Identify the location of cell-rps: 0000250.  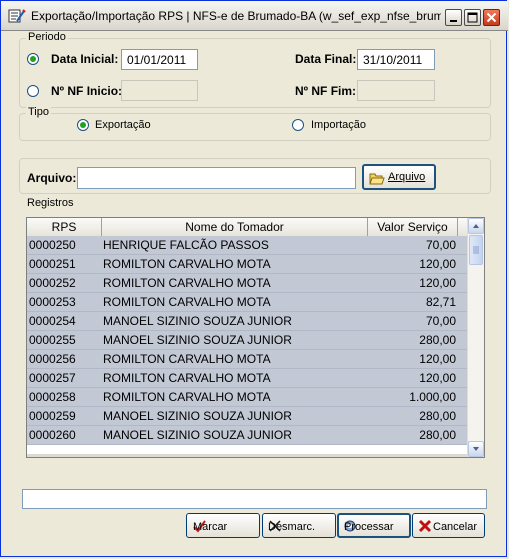
(52, 245).